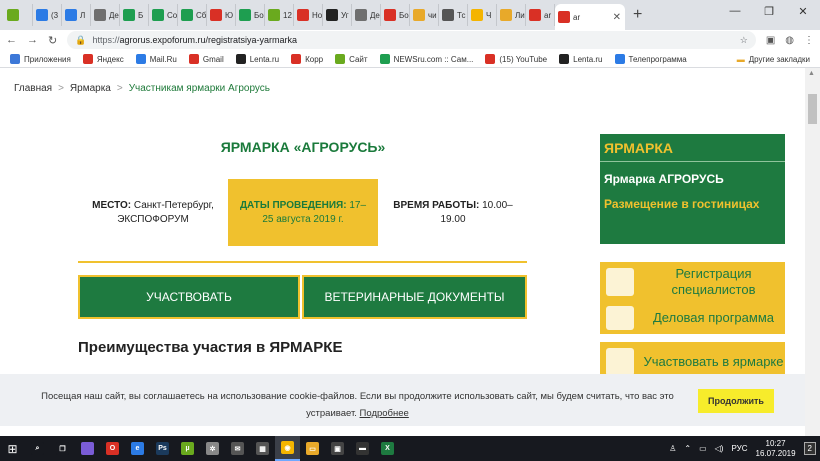 The image size is (820, 461). What do you see at coordinates (32, 40) in the screenshot?
I see `forward-icon: →` at bounding box center [32, 40].